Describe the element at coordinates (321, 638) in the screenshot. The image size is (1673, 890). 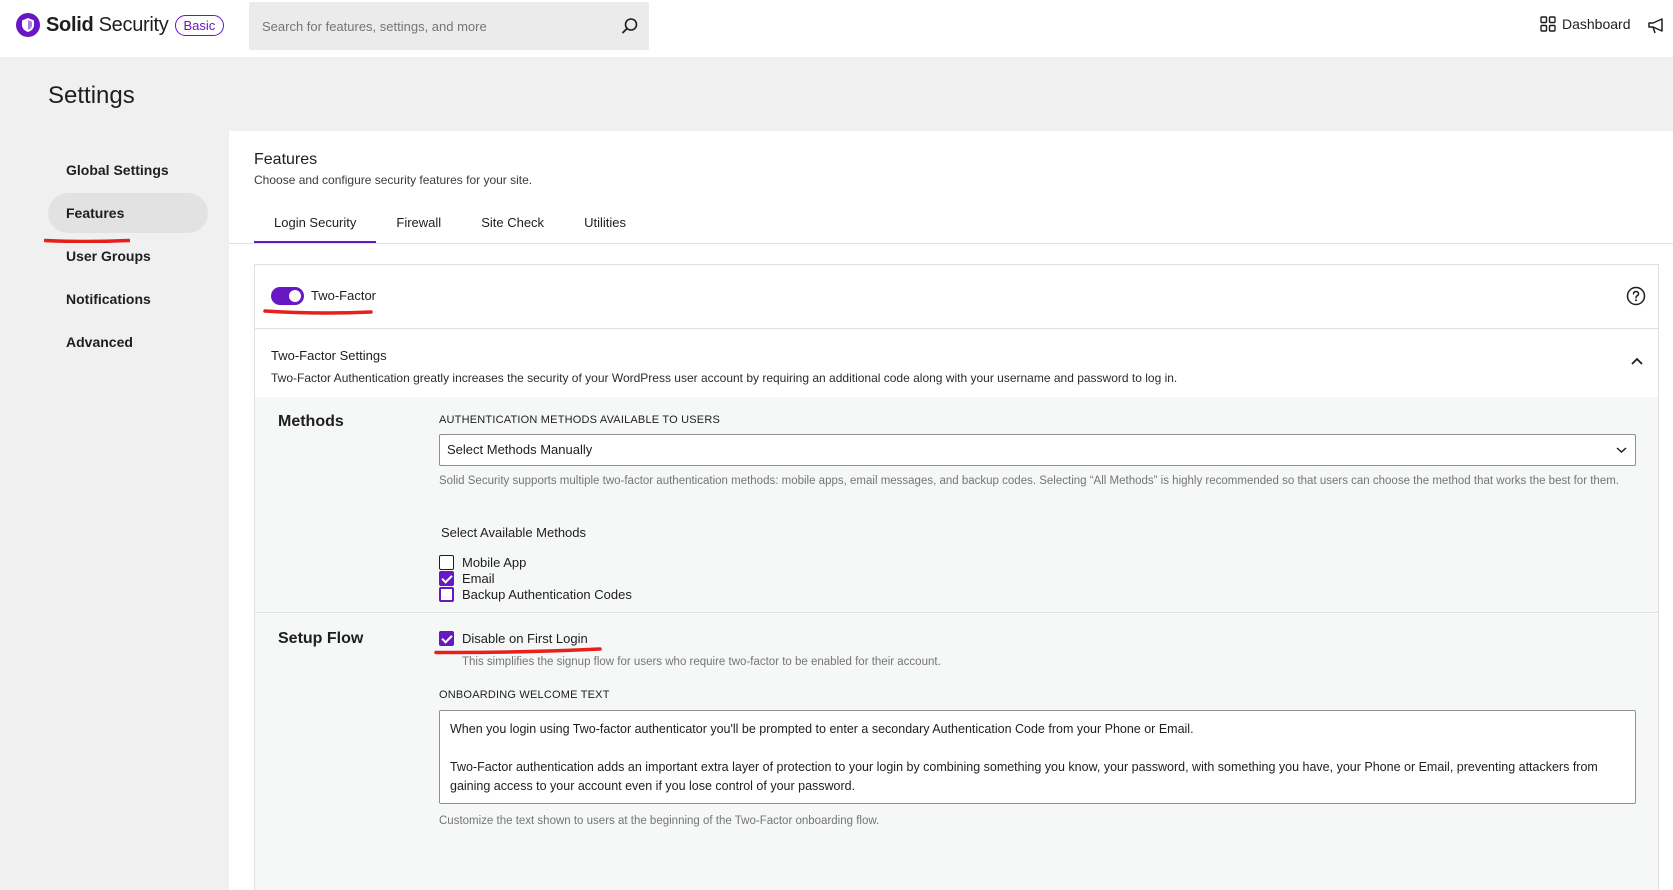
I see `setup-flow-label: Setup Flow` at that location.